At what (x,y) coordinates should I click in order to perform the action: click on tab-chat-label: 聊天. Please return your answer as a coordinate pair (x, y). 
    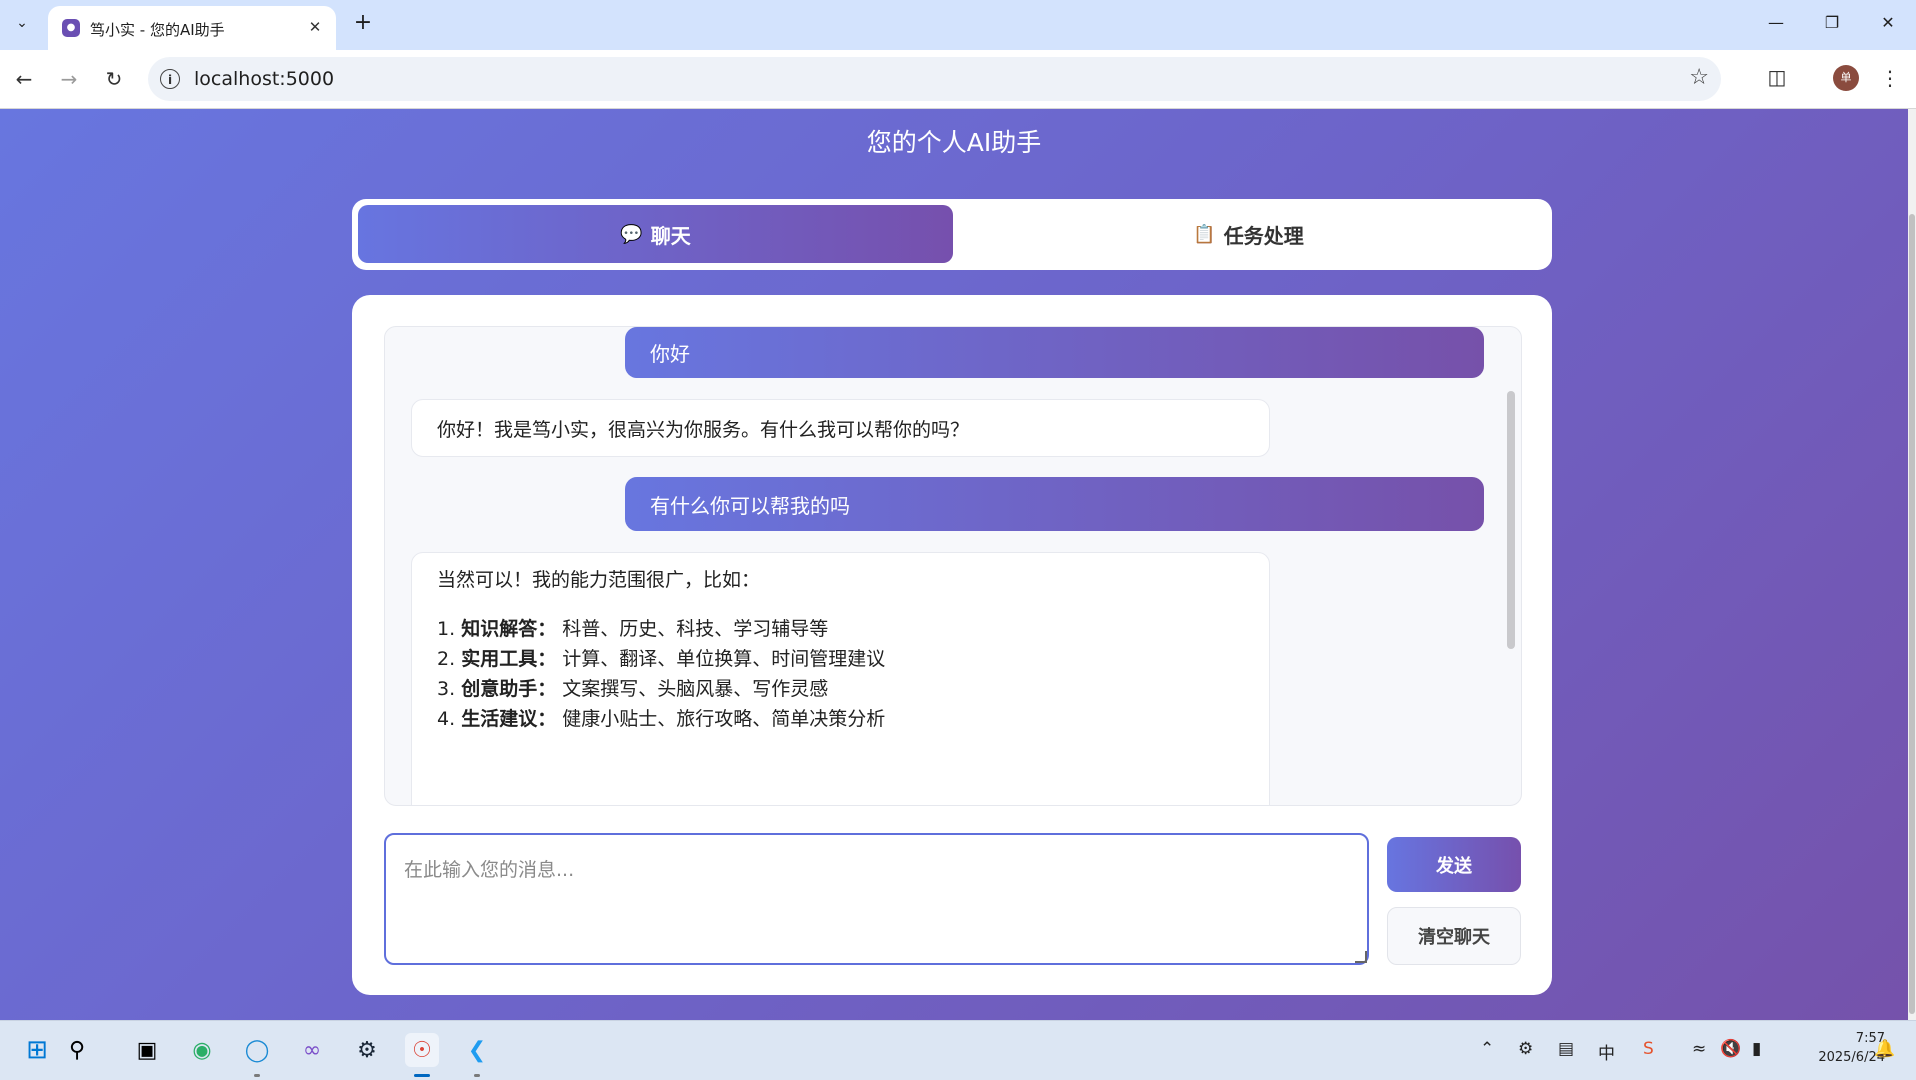
    Looking at the image, I should click on (670, 235).